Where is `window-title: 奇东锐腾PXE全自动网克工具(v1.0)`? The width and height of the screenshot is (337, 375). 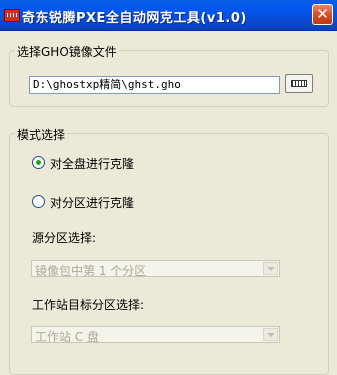
window-title: 奇东锐腾PXE全自动网克工具(v1.0) is located at coordinates (134, 18).